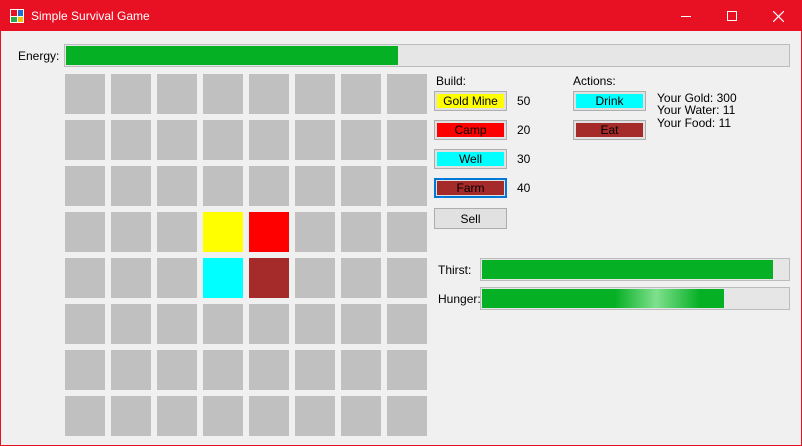 The width and height of the screenshot is (802, 446). I want to click on minimize-icon, so click(686, 16).